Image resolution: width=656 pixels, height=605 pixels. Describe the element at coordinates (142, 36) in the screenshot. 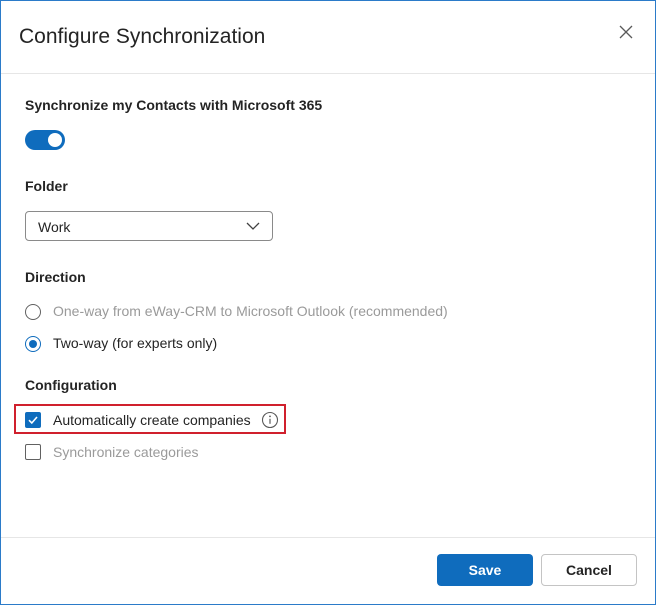

I see `dialog-title: Configure Synchronization` at that location.